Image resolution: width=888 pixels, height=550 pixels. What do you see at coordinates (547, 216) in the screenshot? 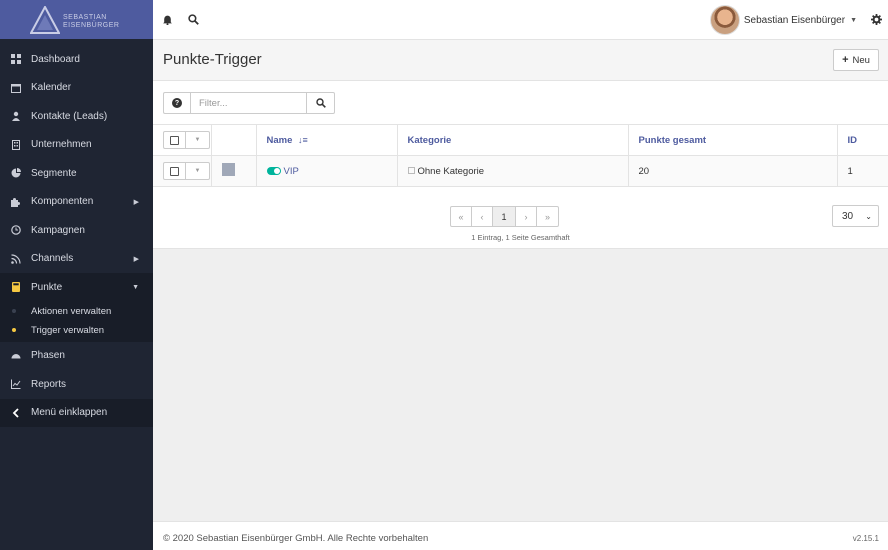
I see `last-page-button: »` at bounding box center [547, 216].